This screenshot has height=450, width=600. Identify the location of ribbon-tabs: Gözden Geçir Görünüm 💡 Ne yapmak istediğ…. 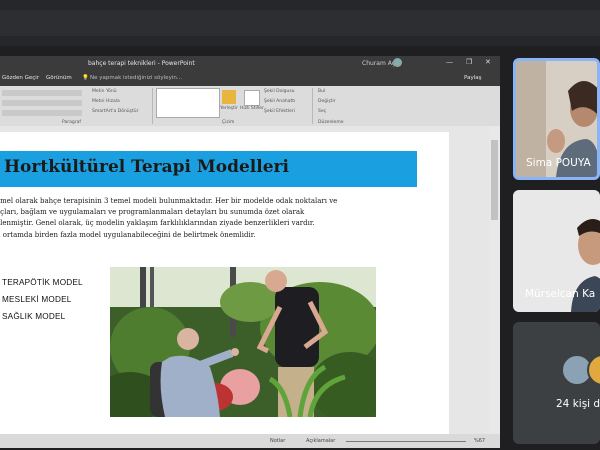
(250, 79).